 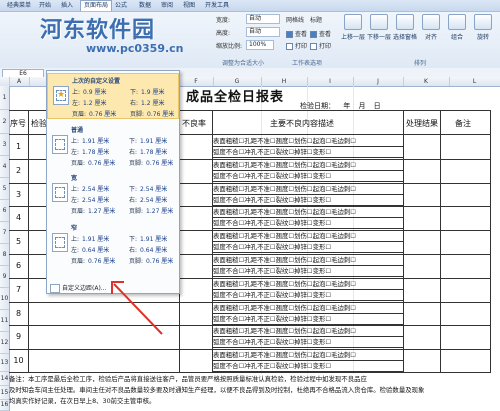 What do you see at coordinates (260, 45) in the screenshot?
I see `scale-input: 100%` at bounding box center [260, 45].